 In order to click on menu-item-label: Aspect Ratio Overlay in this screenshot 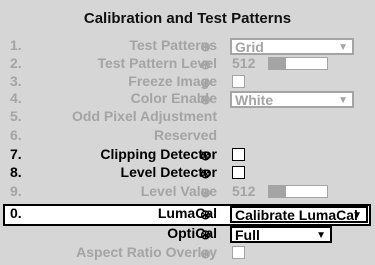, I will do `click(146, 252)`.